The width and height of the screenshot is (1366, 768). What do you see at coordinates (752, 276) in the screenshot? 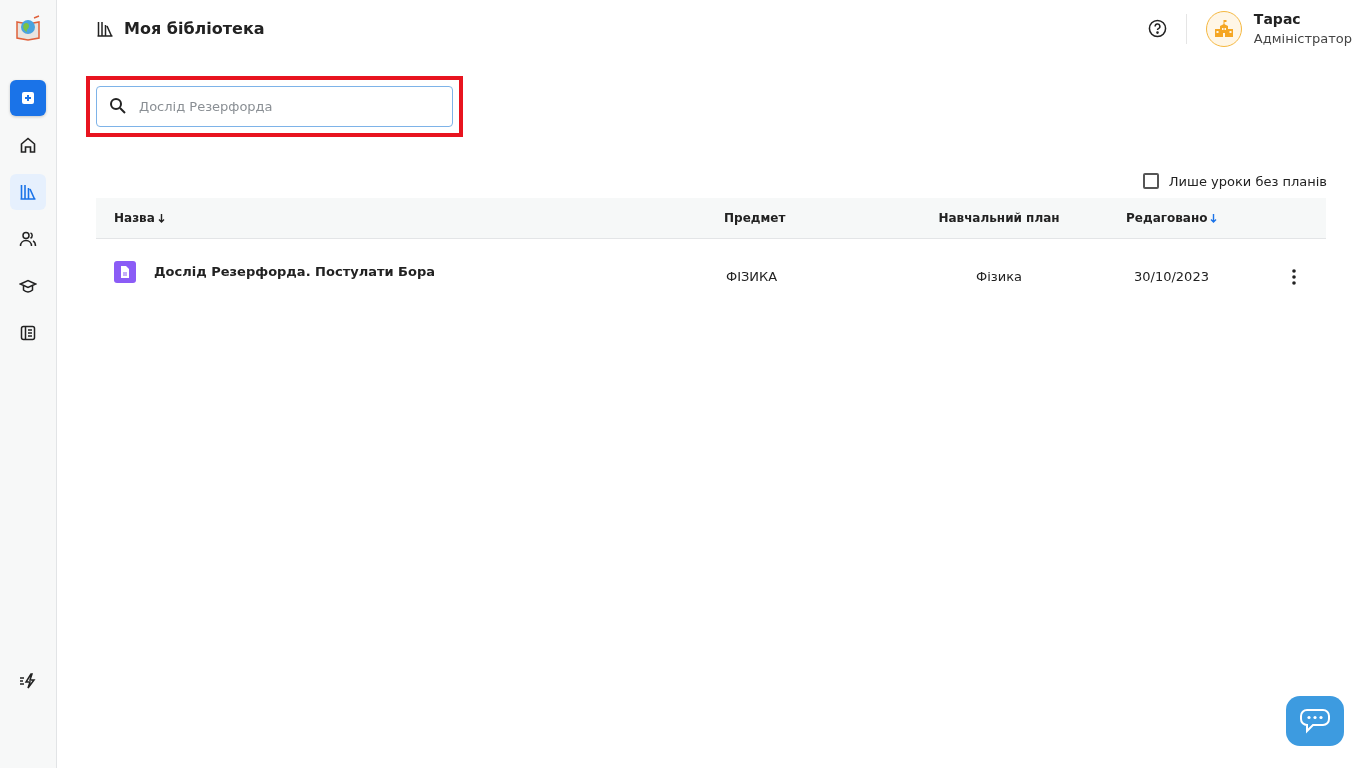
I see `subject-cell: ФІЗИКА` at bounding box center [752, 276].